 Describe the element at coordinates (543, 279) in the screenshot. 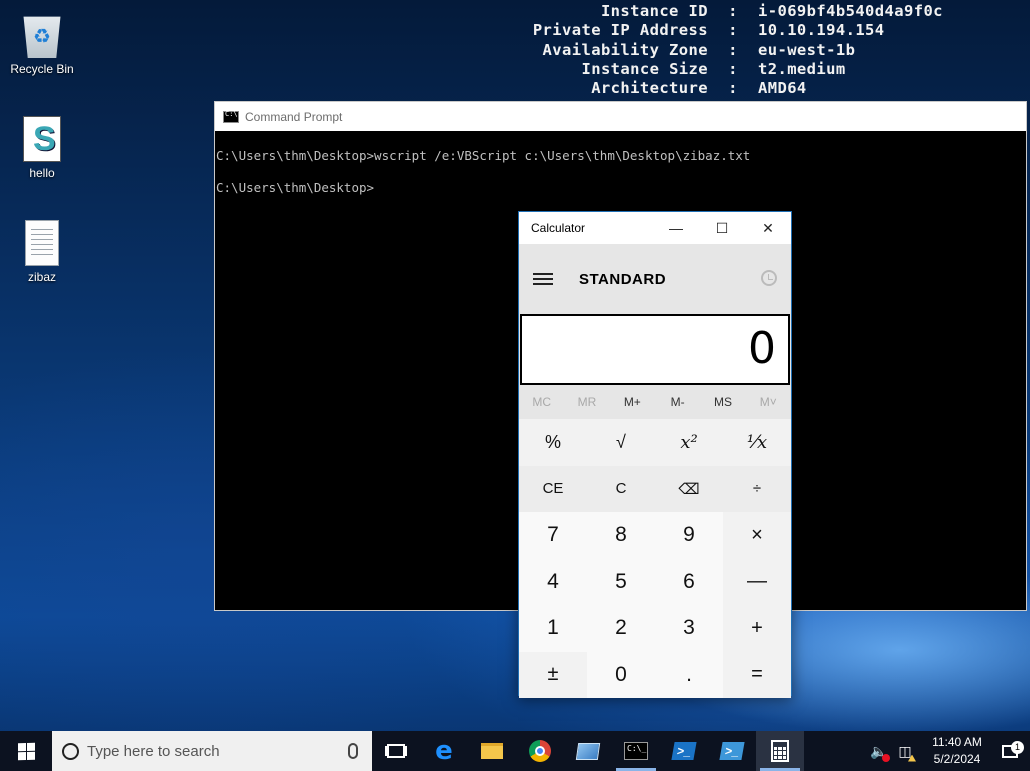

I see `hamburger-menu-icon` at that location.